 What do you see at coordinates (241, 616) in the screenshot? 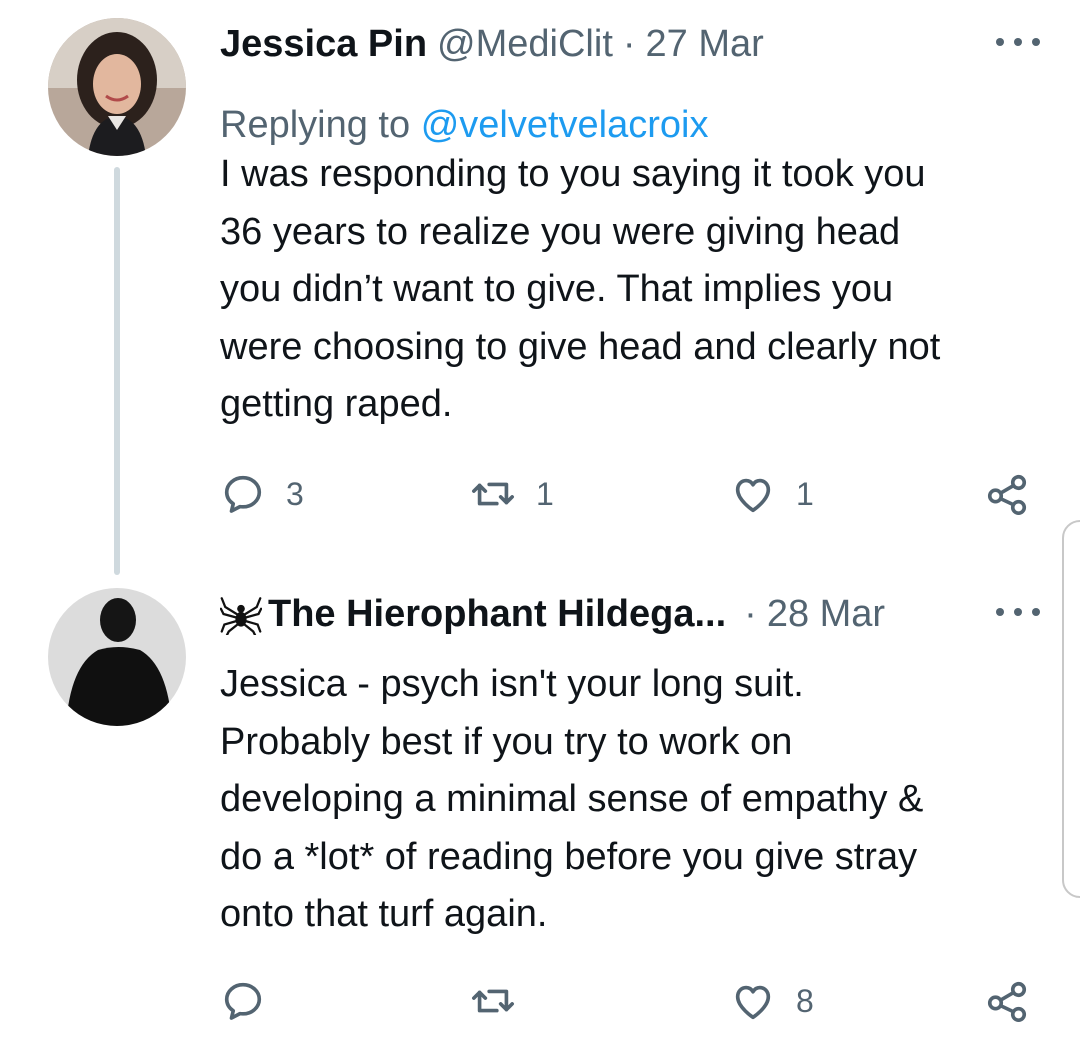
I see `spider-icon` at bounding box center [241, 616].